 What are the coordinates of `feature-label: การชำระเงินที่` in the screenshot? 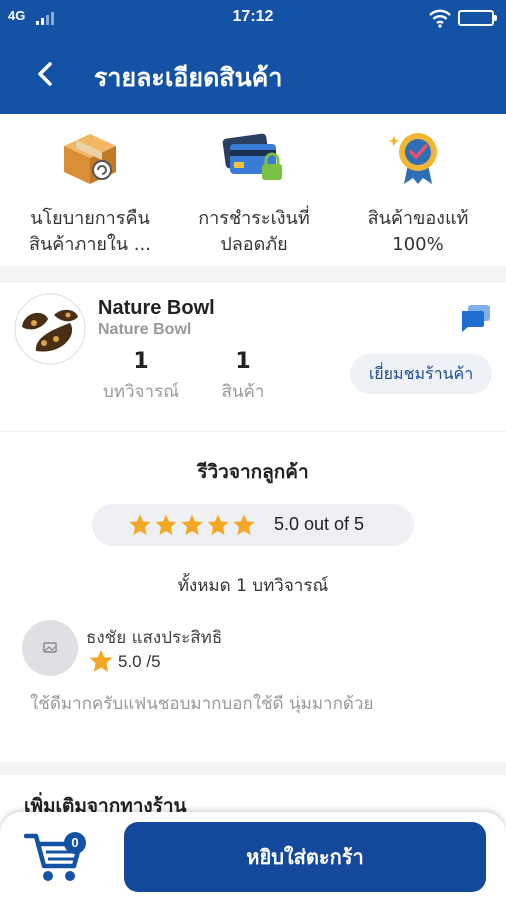 It's located at (254, 218).